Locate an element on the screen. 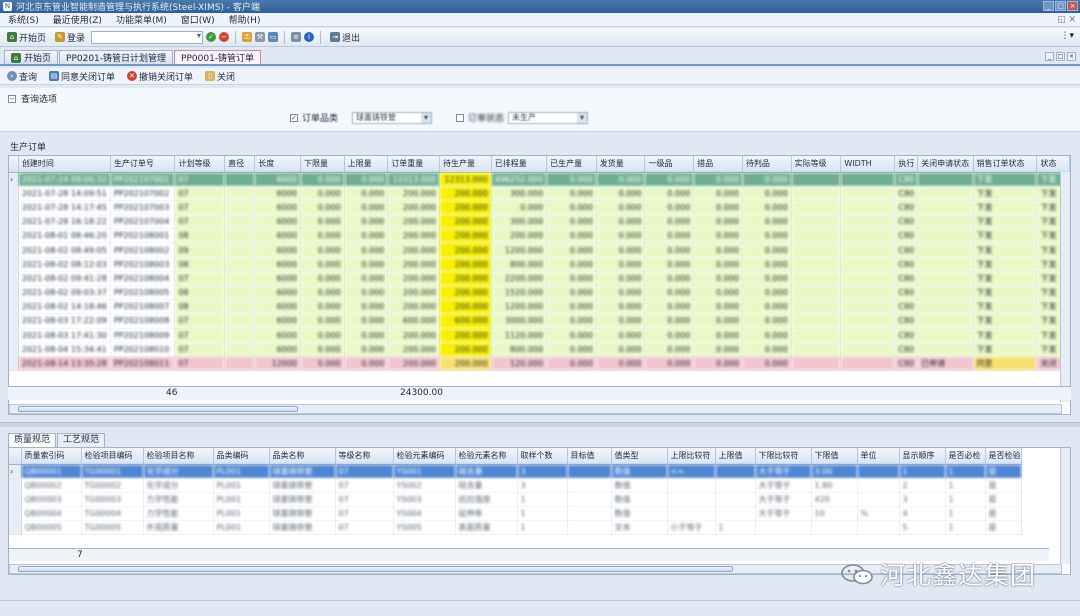  info-icon: i is located at coordinates (309, 37).